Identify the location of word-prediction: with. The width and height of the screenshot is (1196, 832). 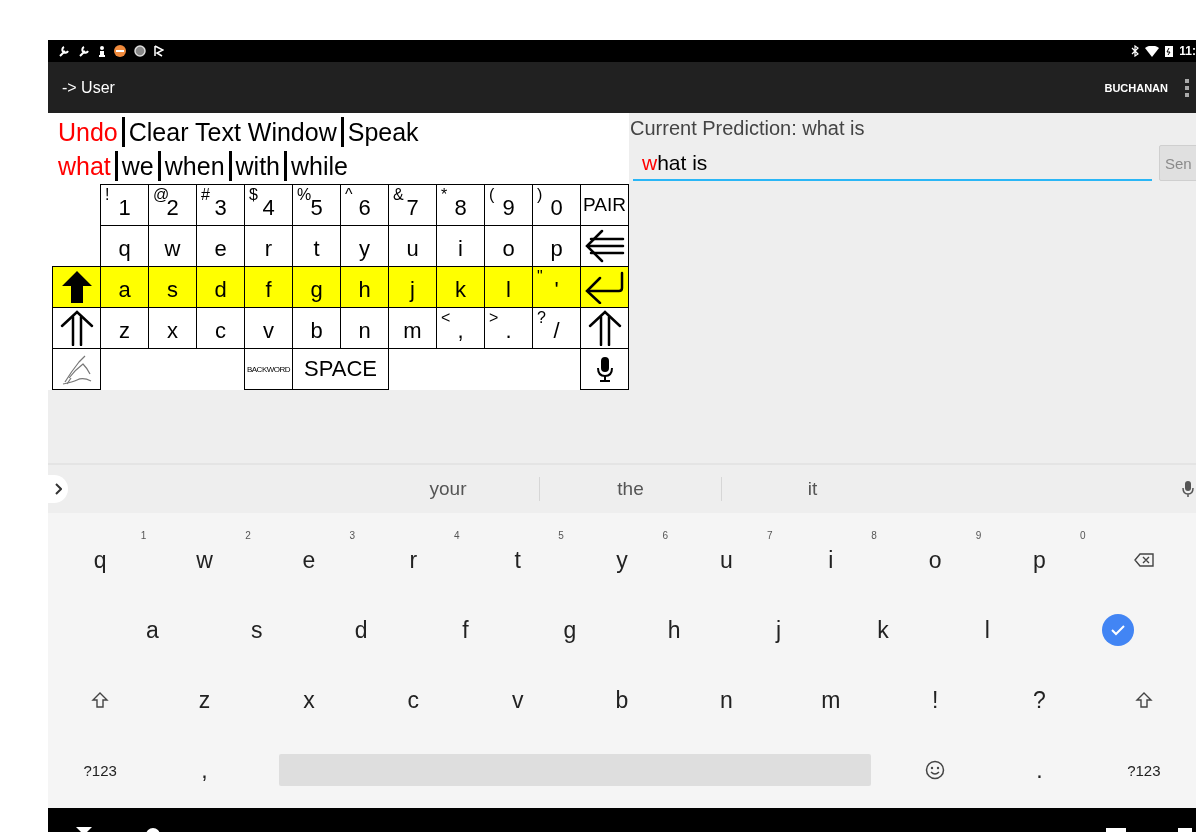
(256, 166).